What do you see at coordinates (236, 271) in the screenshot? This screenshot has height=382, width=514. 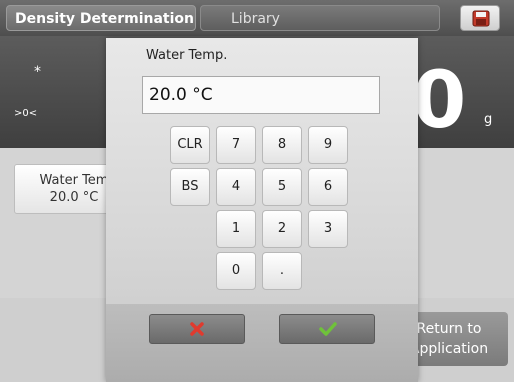 I see `key-0: 0` at bounding box center [236, 271].